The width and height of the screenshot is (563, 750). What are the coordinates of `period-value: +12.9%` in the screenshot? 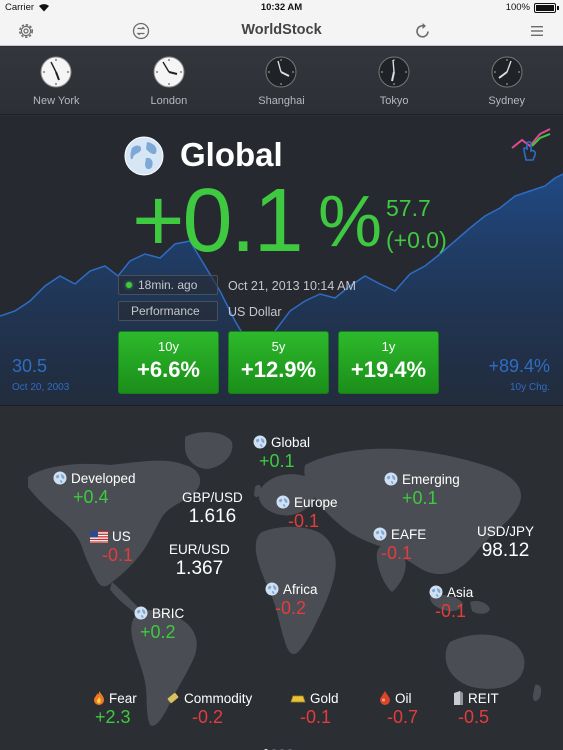 It's located at (278, 369).